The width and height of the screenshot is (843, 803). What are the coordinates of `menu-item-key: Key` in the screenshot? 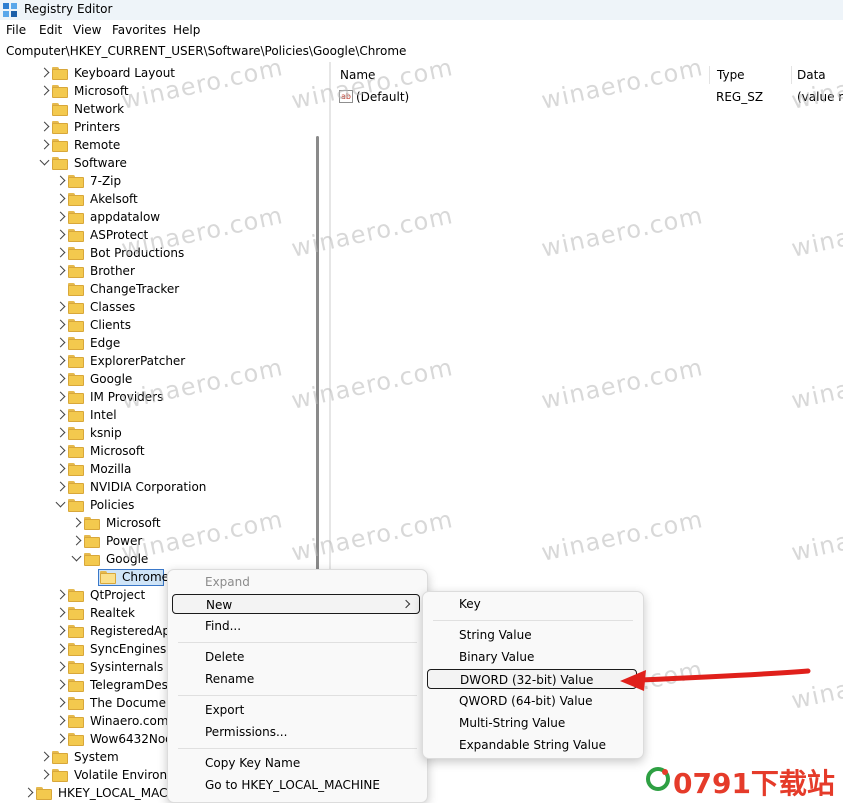 It's located at (532, 604).